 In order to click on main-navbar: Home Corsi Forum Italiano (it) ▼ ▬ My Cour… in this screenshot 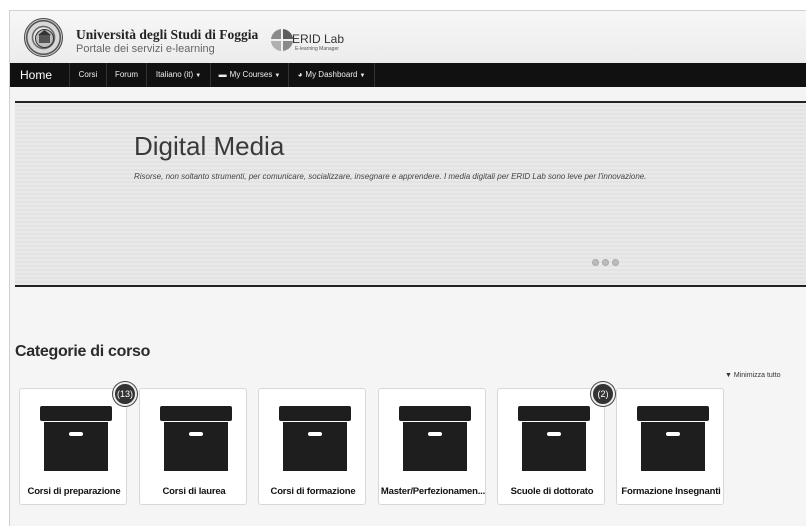, I will do `click(408, 75)`.